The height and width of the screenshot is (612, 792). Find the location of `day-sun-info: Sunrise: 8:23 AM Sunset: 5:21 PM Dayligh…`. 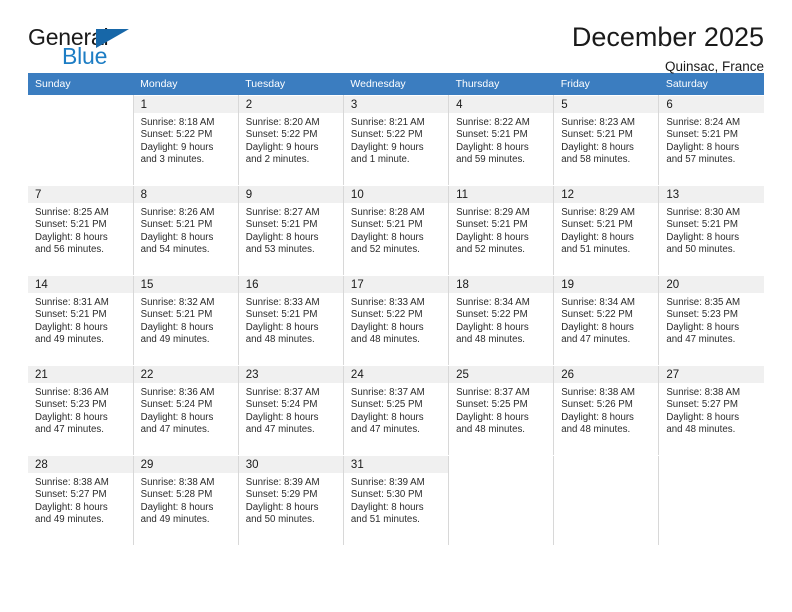

day-sun-info: Sunrise: 8:23 AM Sunset: 5:21 PM Dayligh… is located at coordinates (598, 141).